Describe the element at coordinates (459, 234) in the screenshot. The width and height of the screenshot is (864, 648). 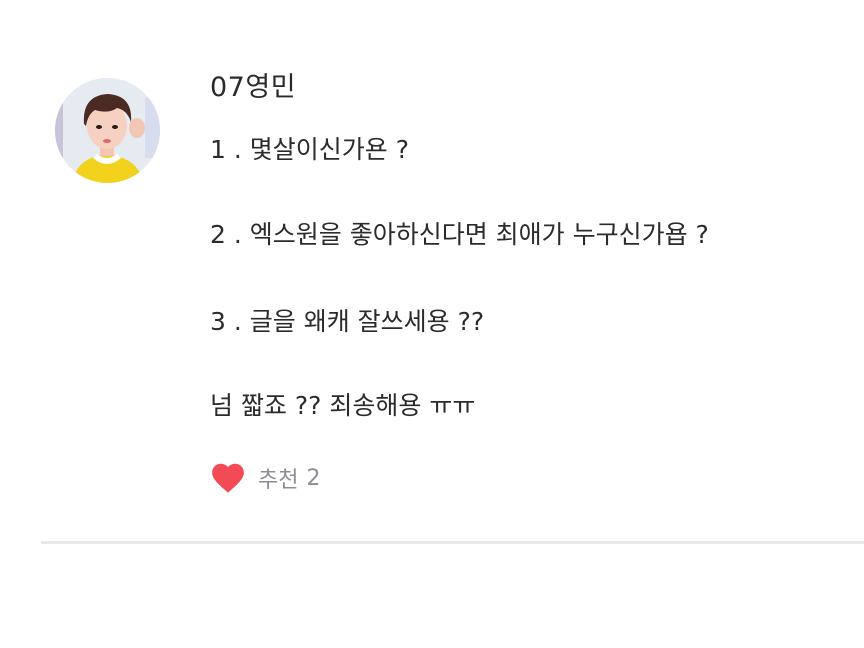
I see `comment-text-line: 2 . 엑스원을 좋아하신다면 최애가 누구신가욥 ?` at that location.